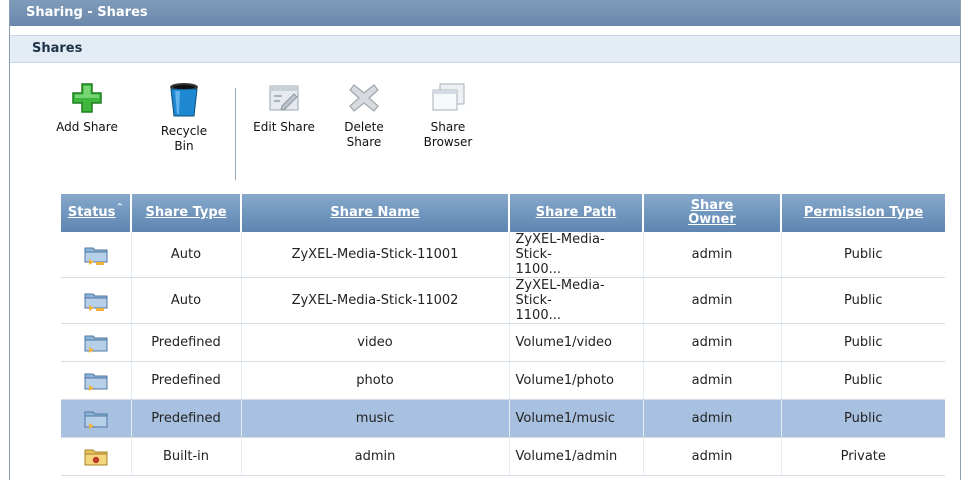 The image size is (963, 480). I want to click on share-name-cell: admin, so click(375, 456).